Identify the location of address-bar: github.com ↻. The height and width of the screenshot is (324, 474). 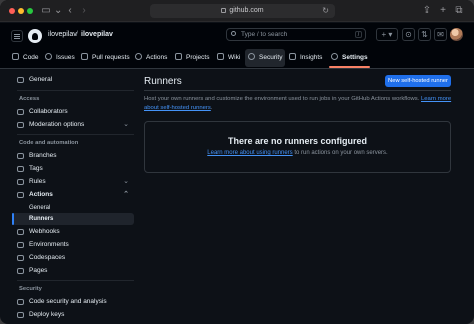
(242, 11).